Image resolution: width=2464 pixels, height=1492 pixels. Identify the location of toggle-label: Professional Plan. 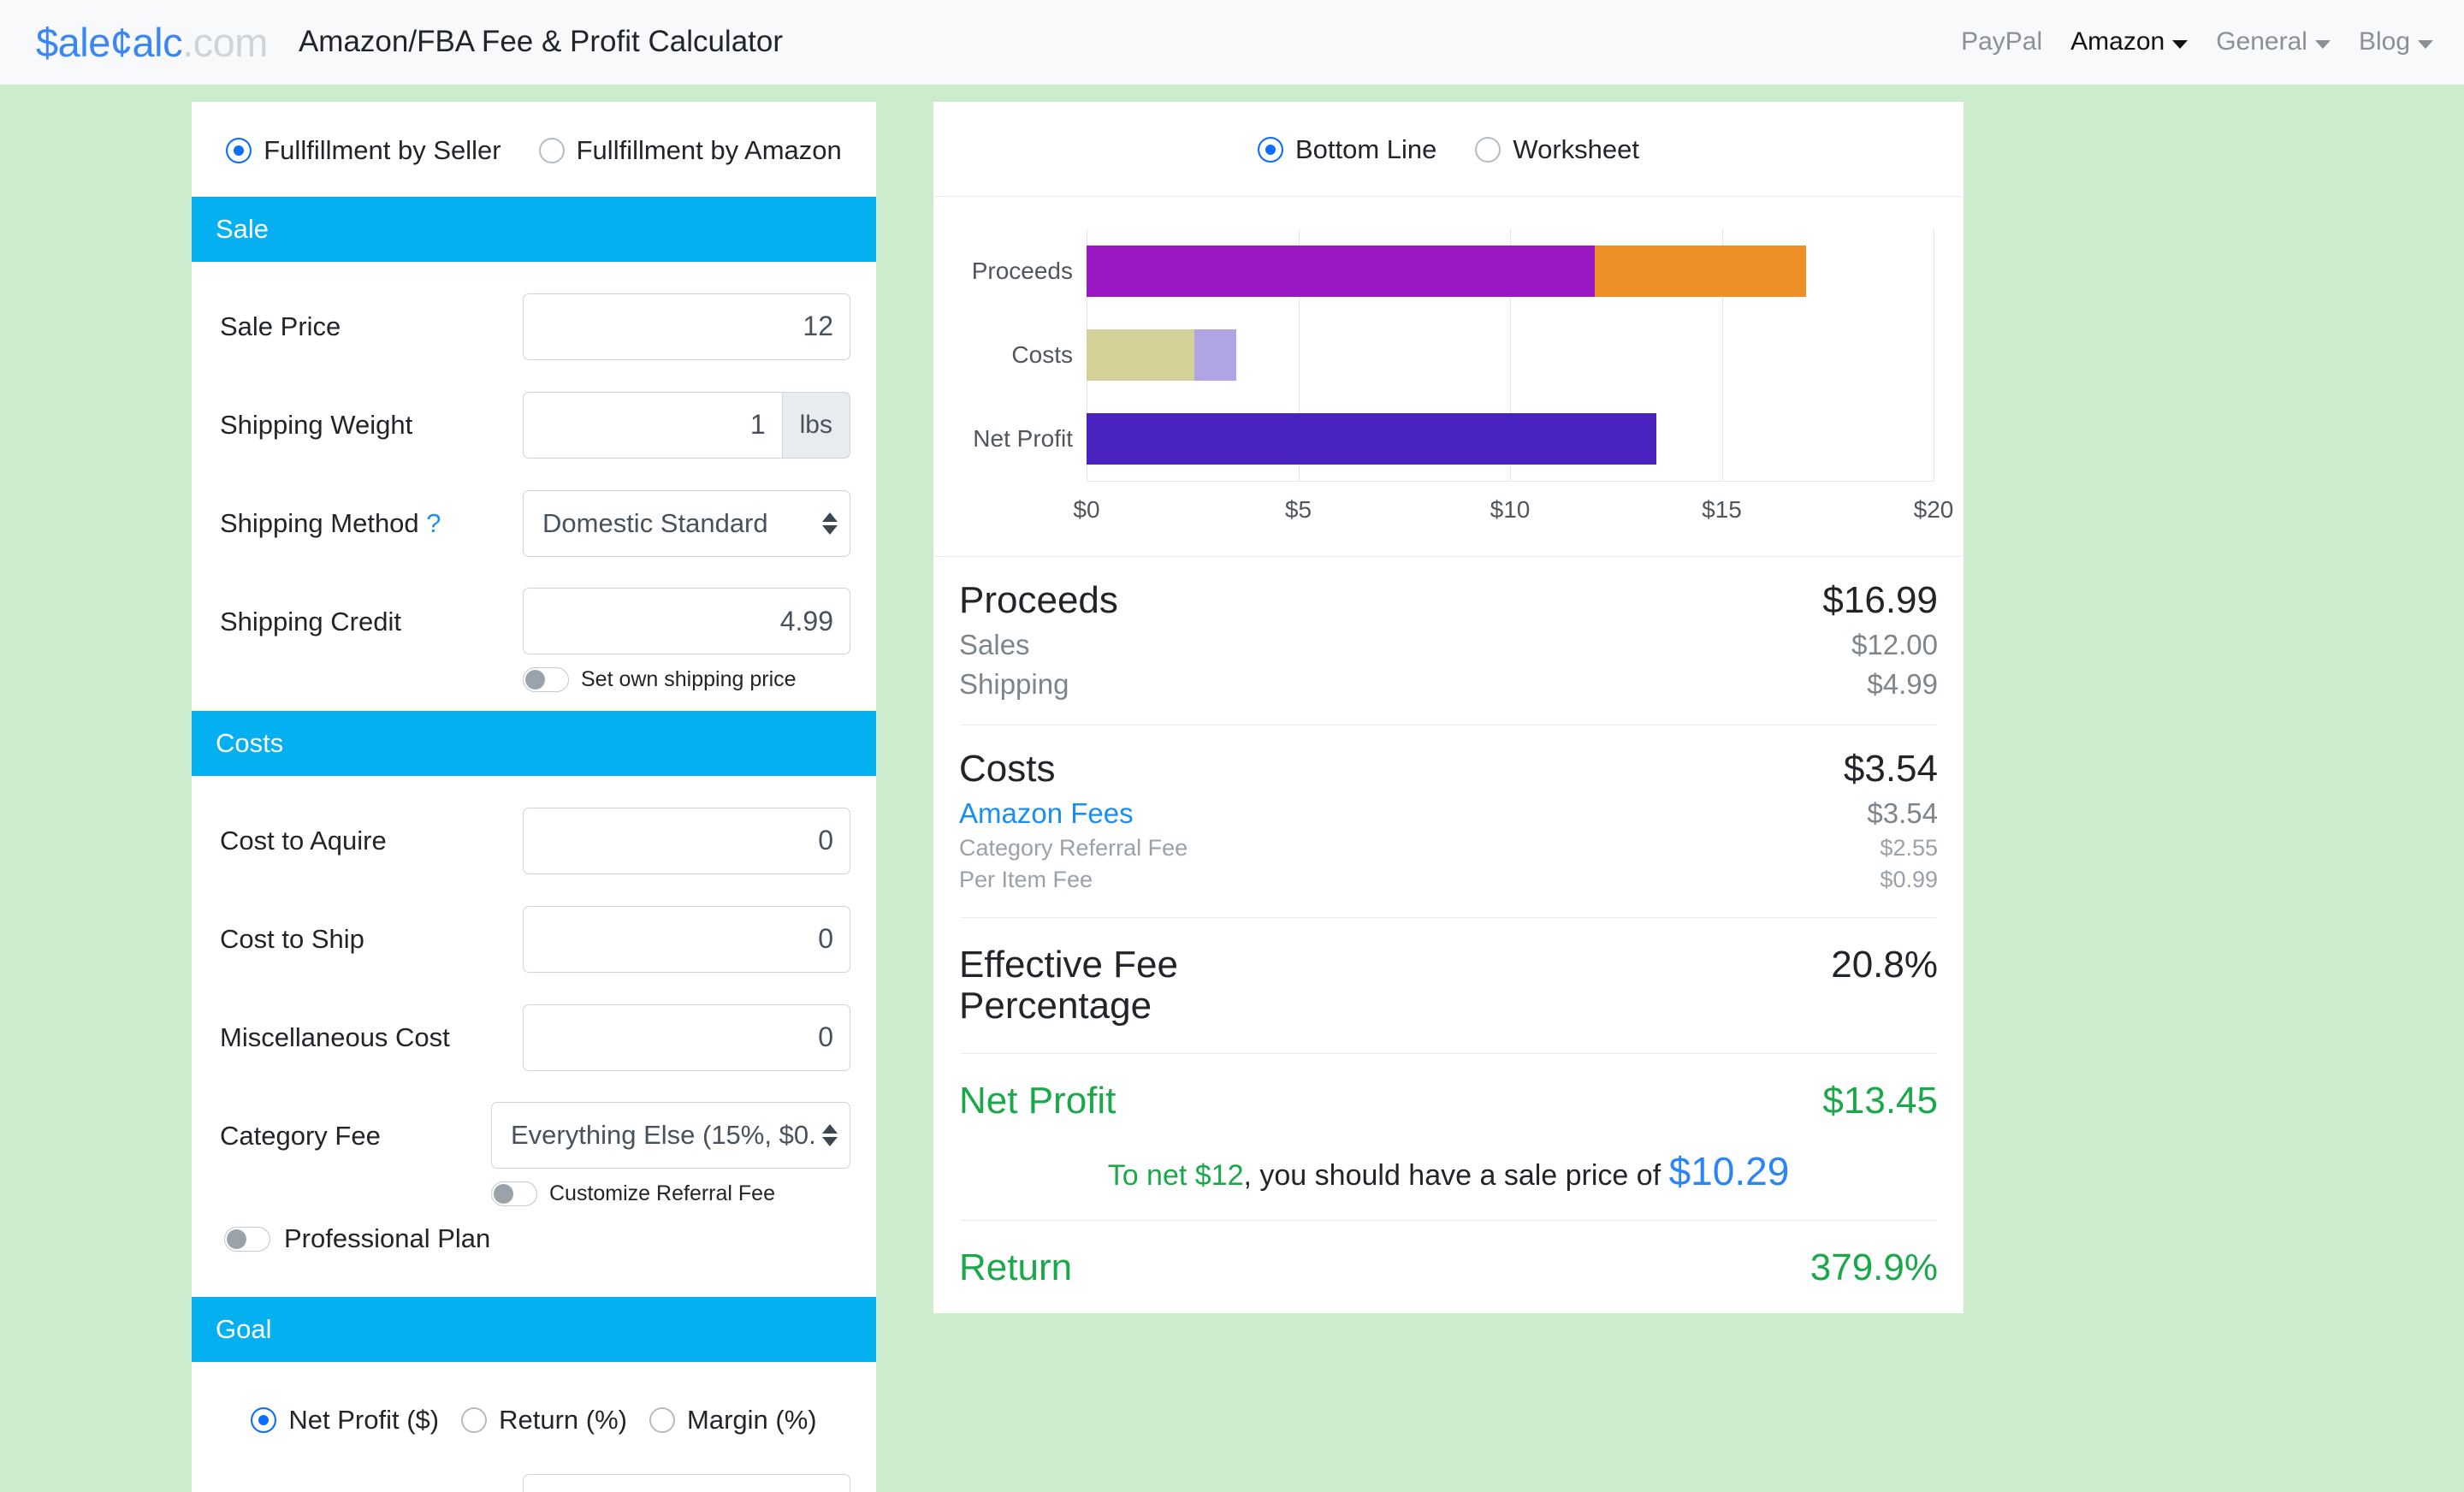
(387, 1238).